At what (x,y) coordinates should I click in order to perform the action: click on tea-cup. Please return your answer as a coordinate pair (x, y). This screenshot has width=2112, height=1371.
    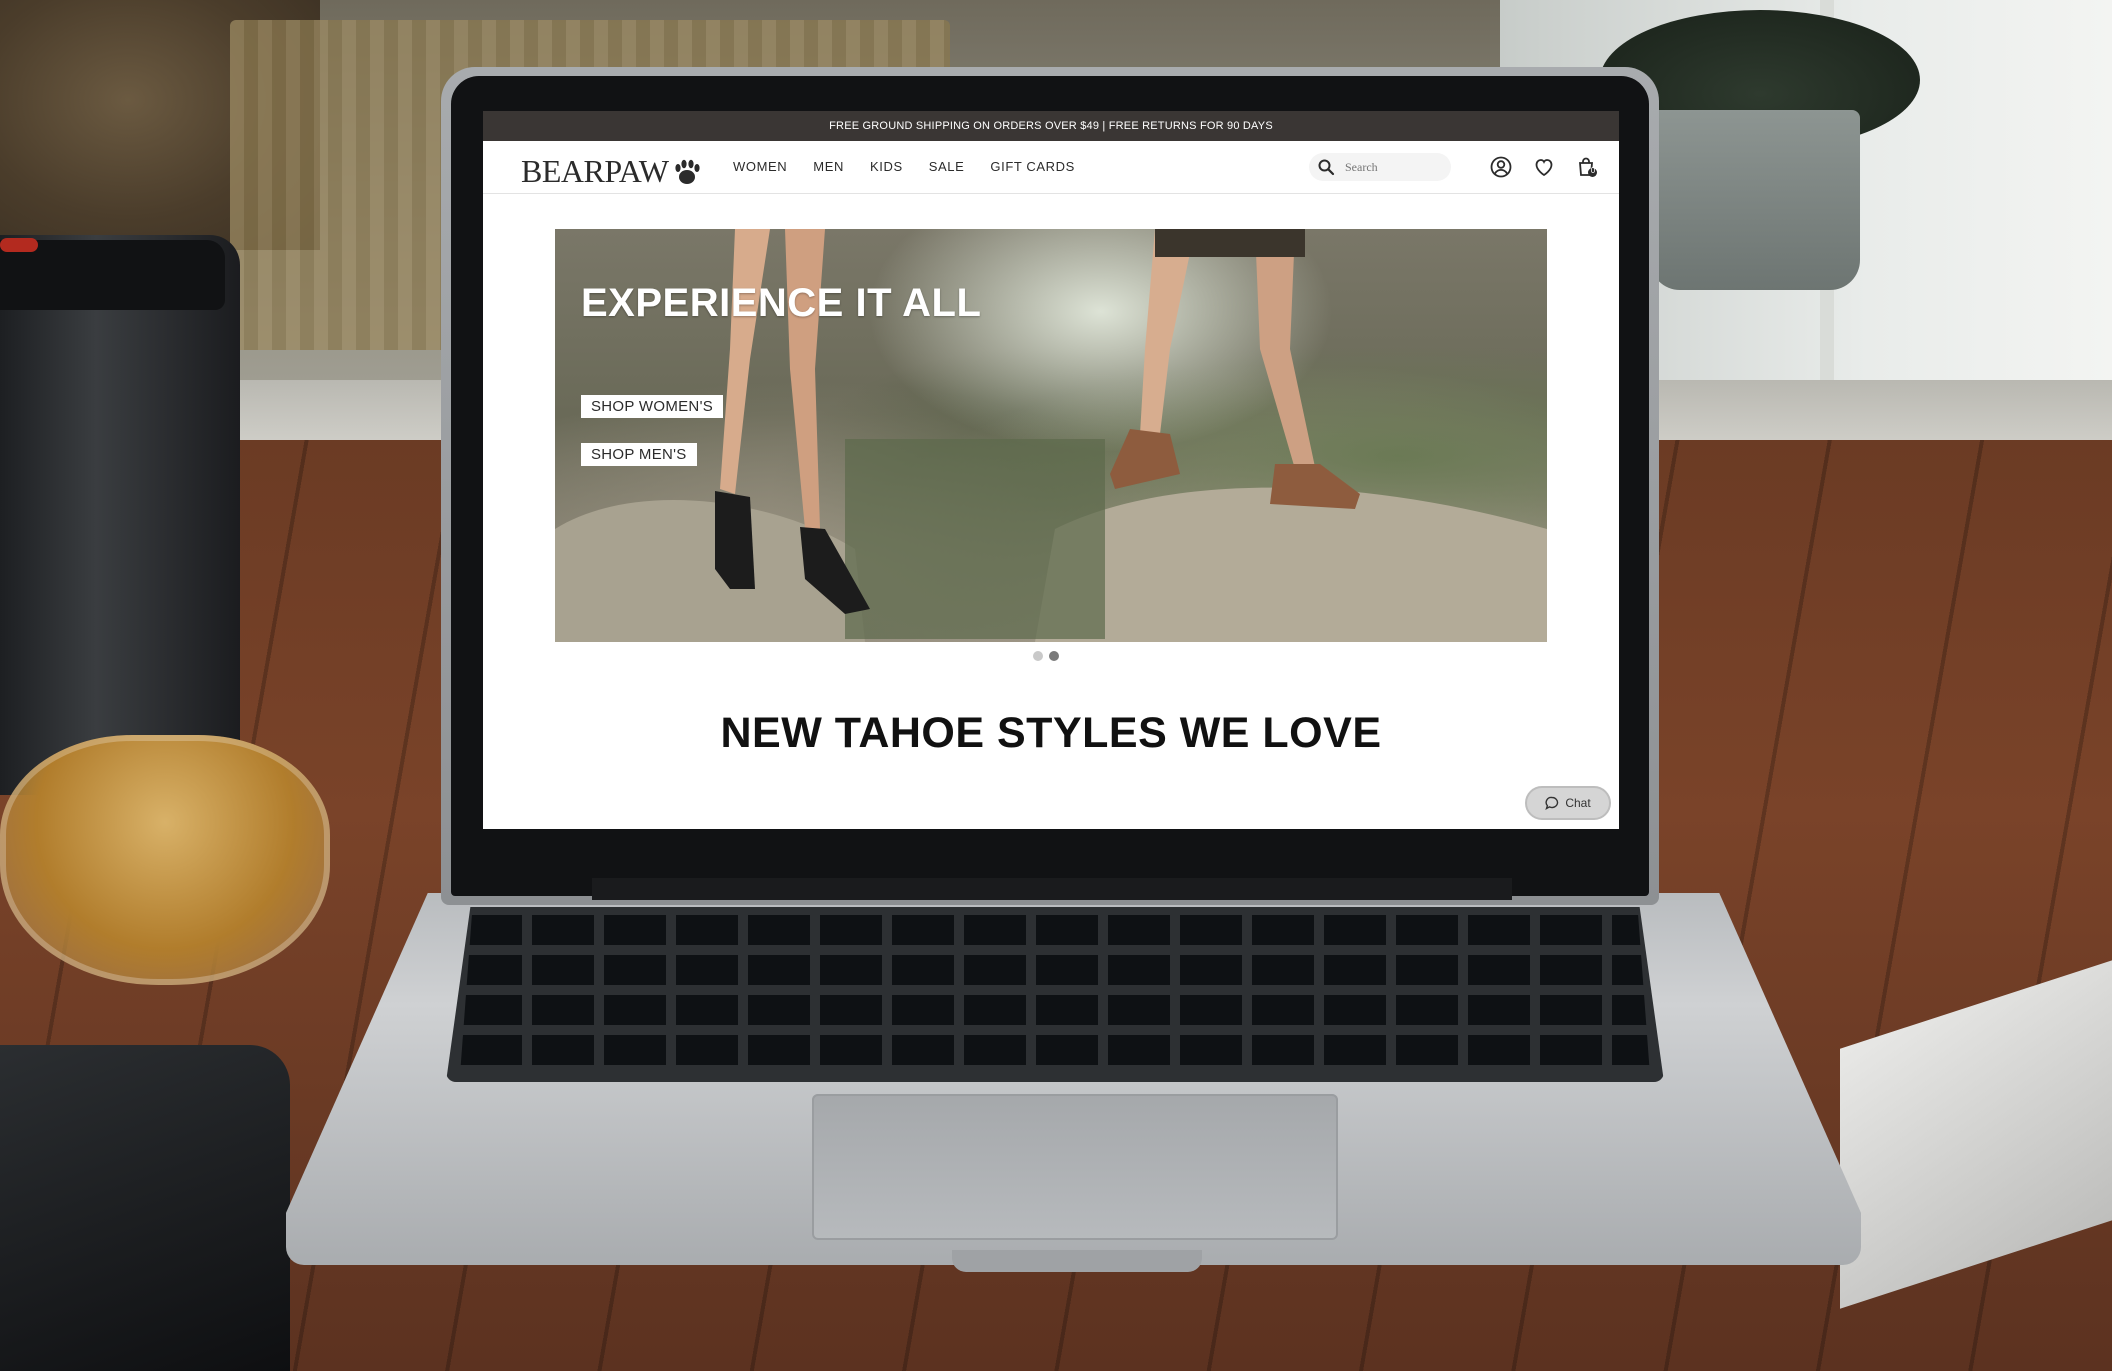
    Looking at the image, I should click on (165, 860).